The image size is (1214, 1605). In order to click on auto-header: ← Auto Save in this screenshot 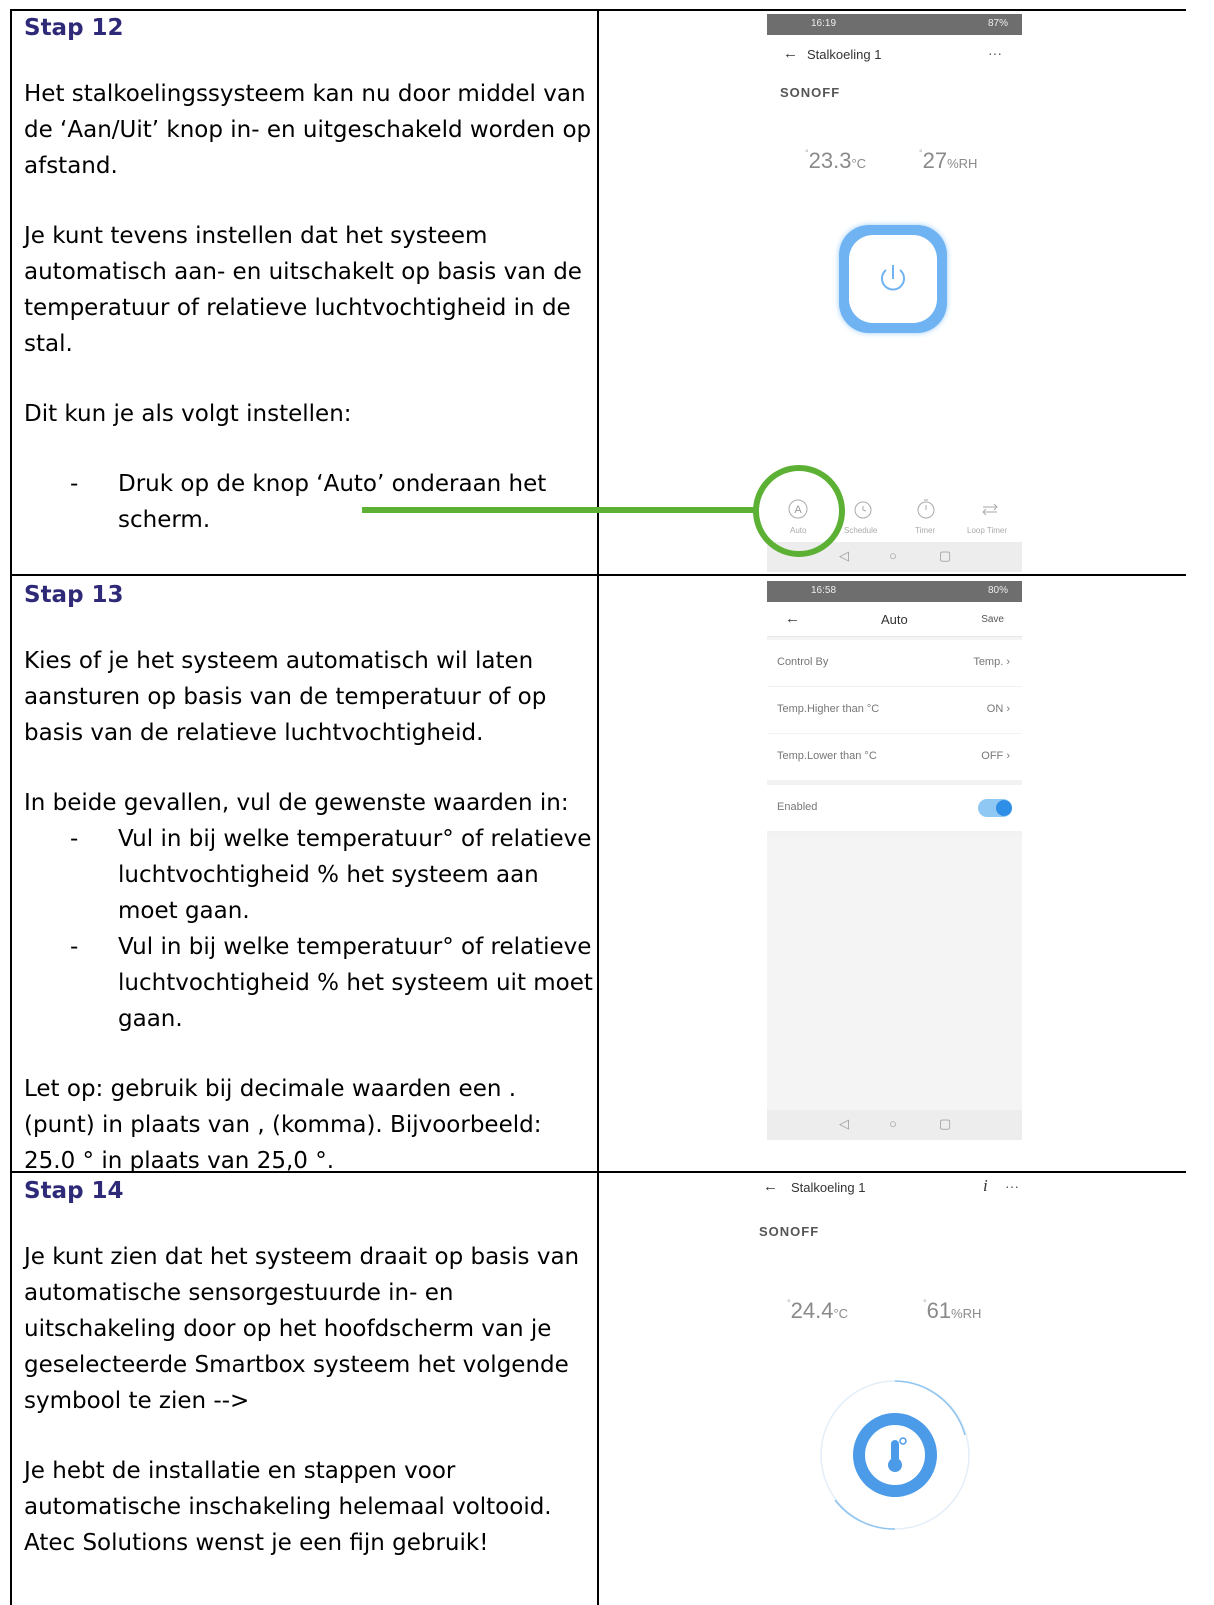, I will do `click(894, 619)`.